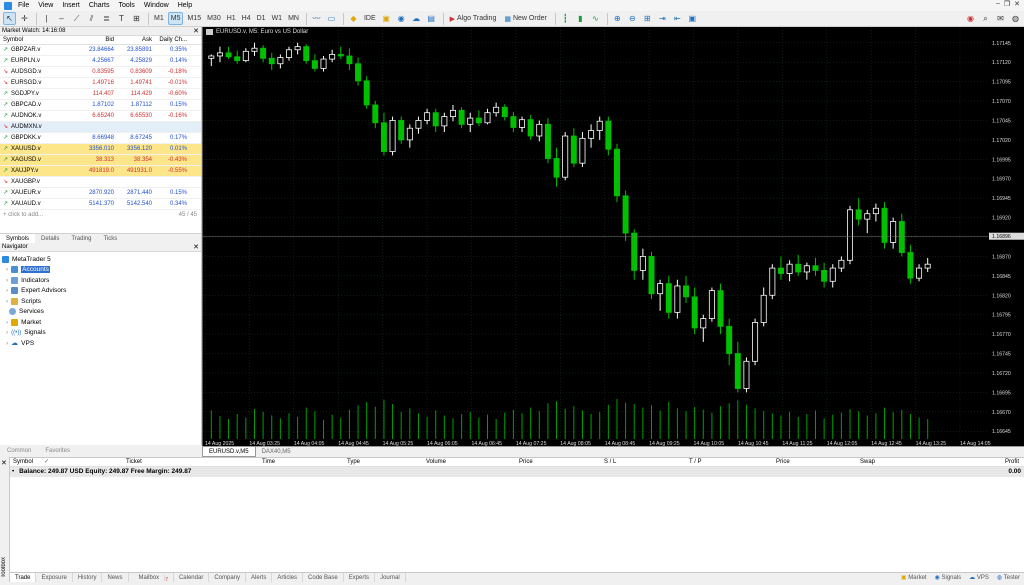  I want to click on market-watch-row: ↘ AUDMXN.v, so click(100, 127).